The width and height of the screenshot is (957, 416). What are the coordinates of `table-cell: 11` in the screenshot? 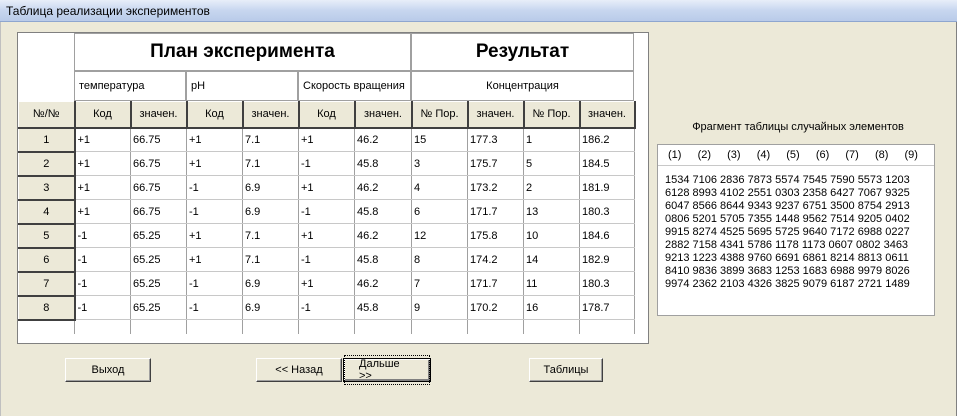 It's located at (551, 283).